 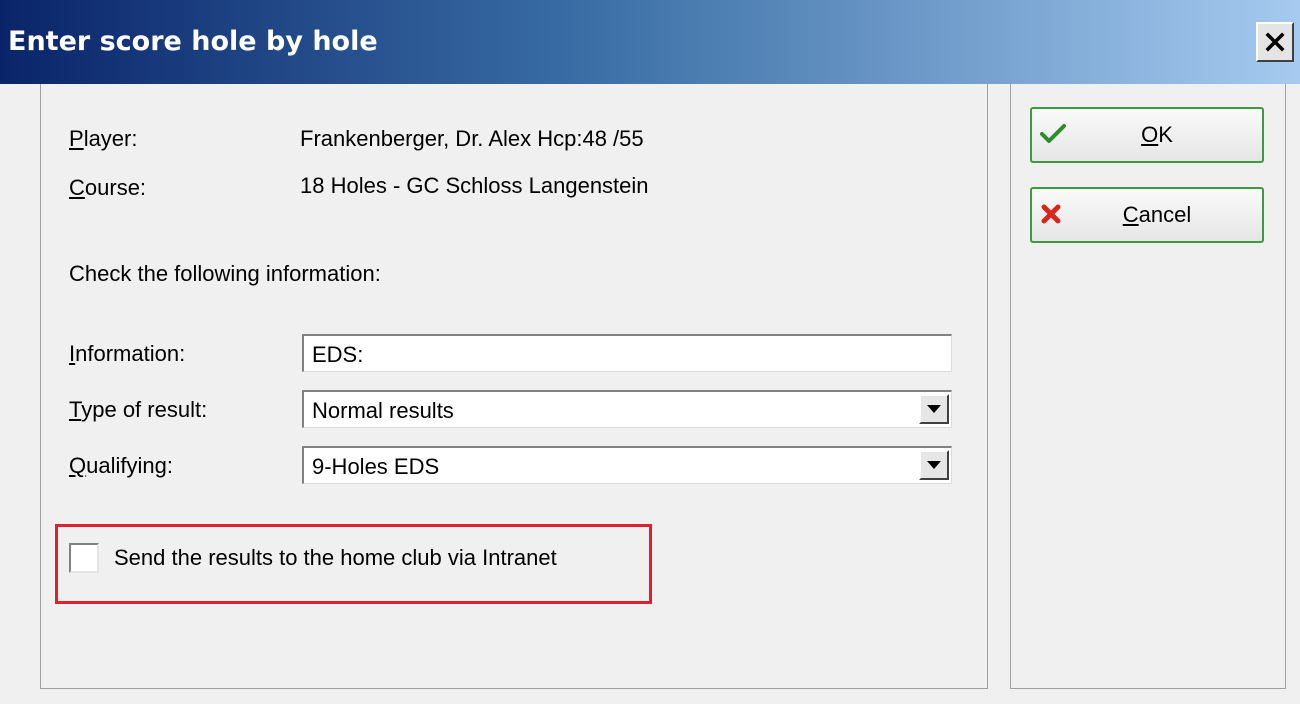 I want to click on ok-button: OK, so click(x=1147, y=135).